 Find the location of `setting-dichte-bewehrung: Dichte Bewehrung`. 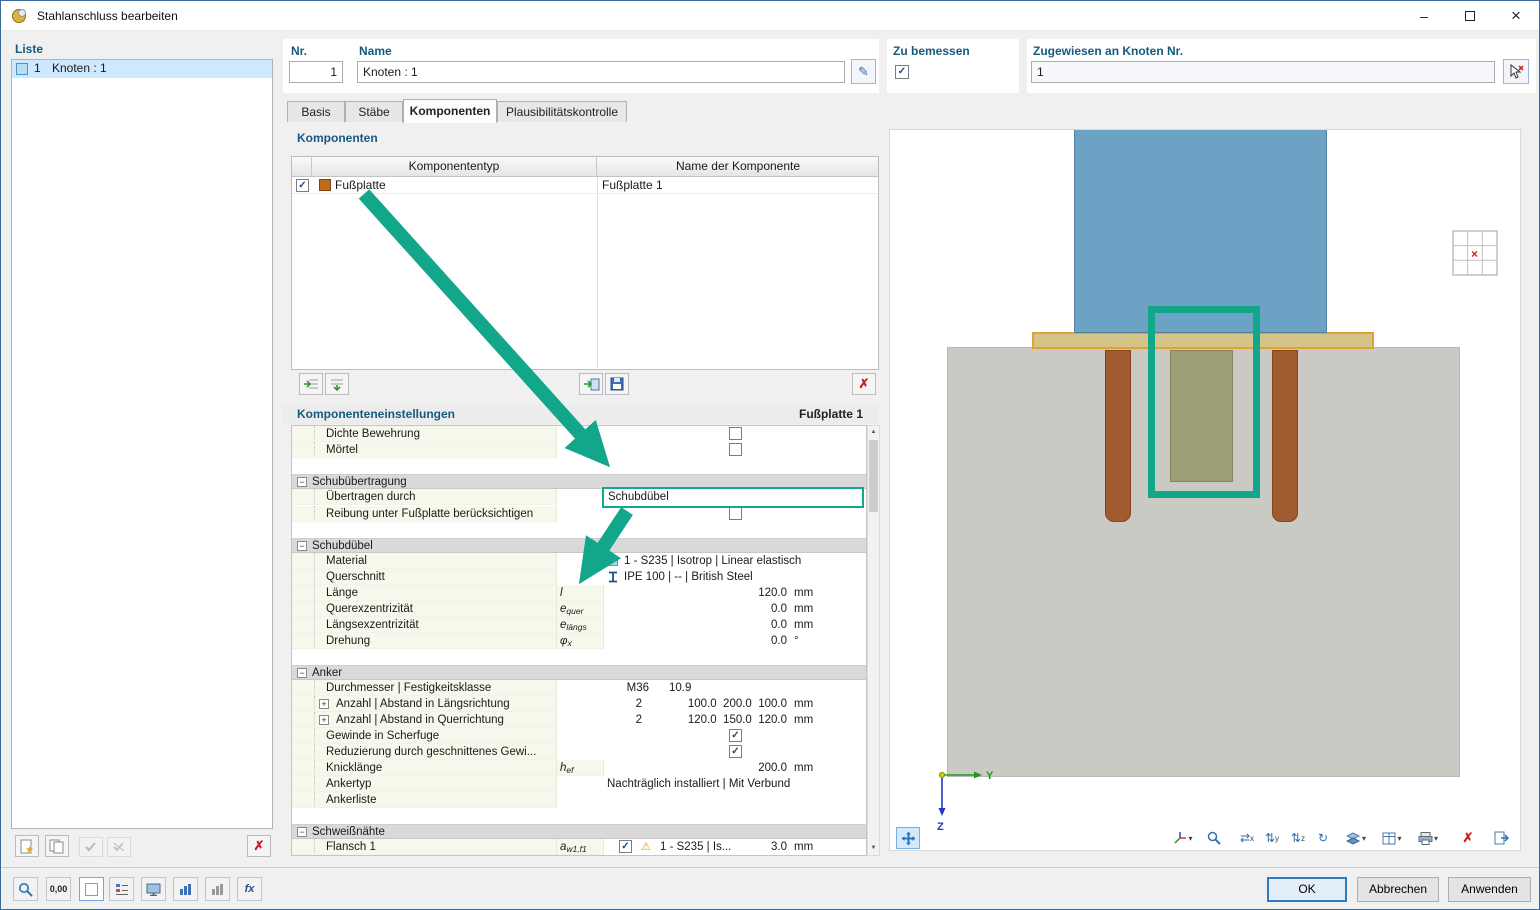

setting-dichte-bewehrung: Dichte Bewehrung is located at coordinates (579, 434).